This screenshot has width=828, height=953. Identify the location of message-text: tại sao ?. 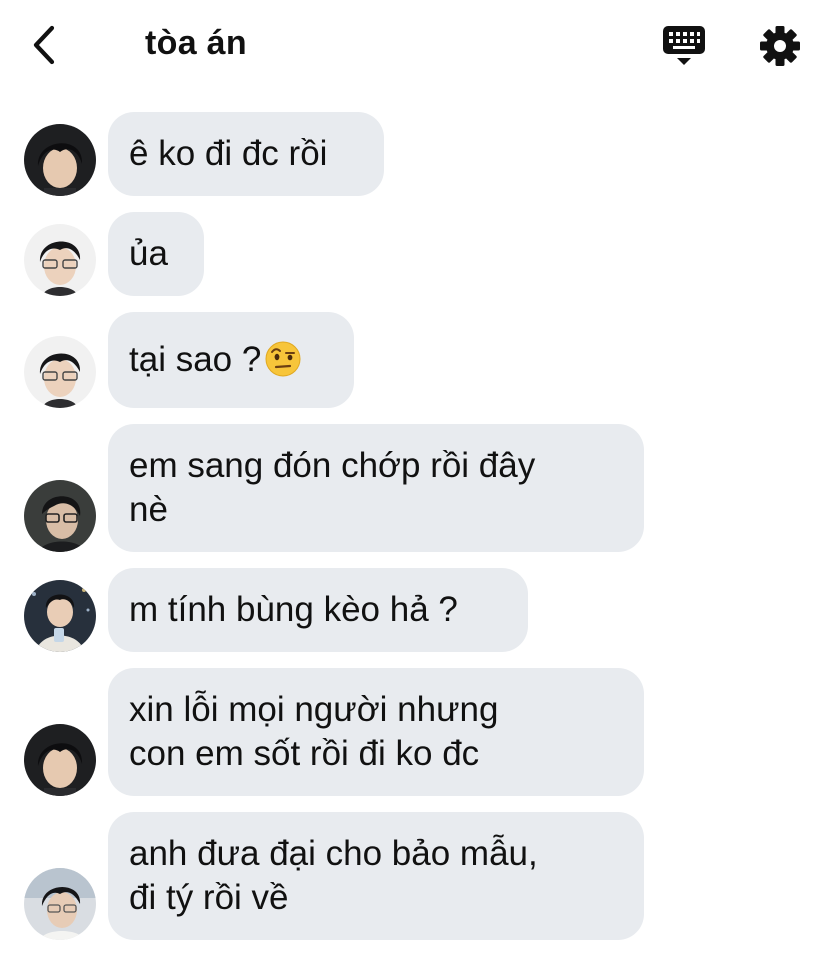
(195, 359).